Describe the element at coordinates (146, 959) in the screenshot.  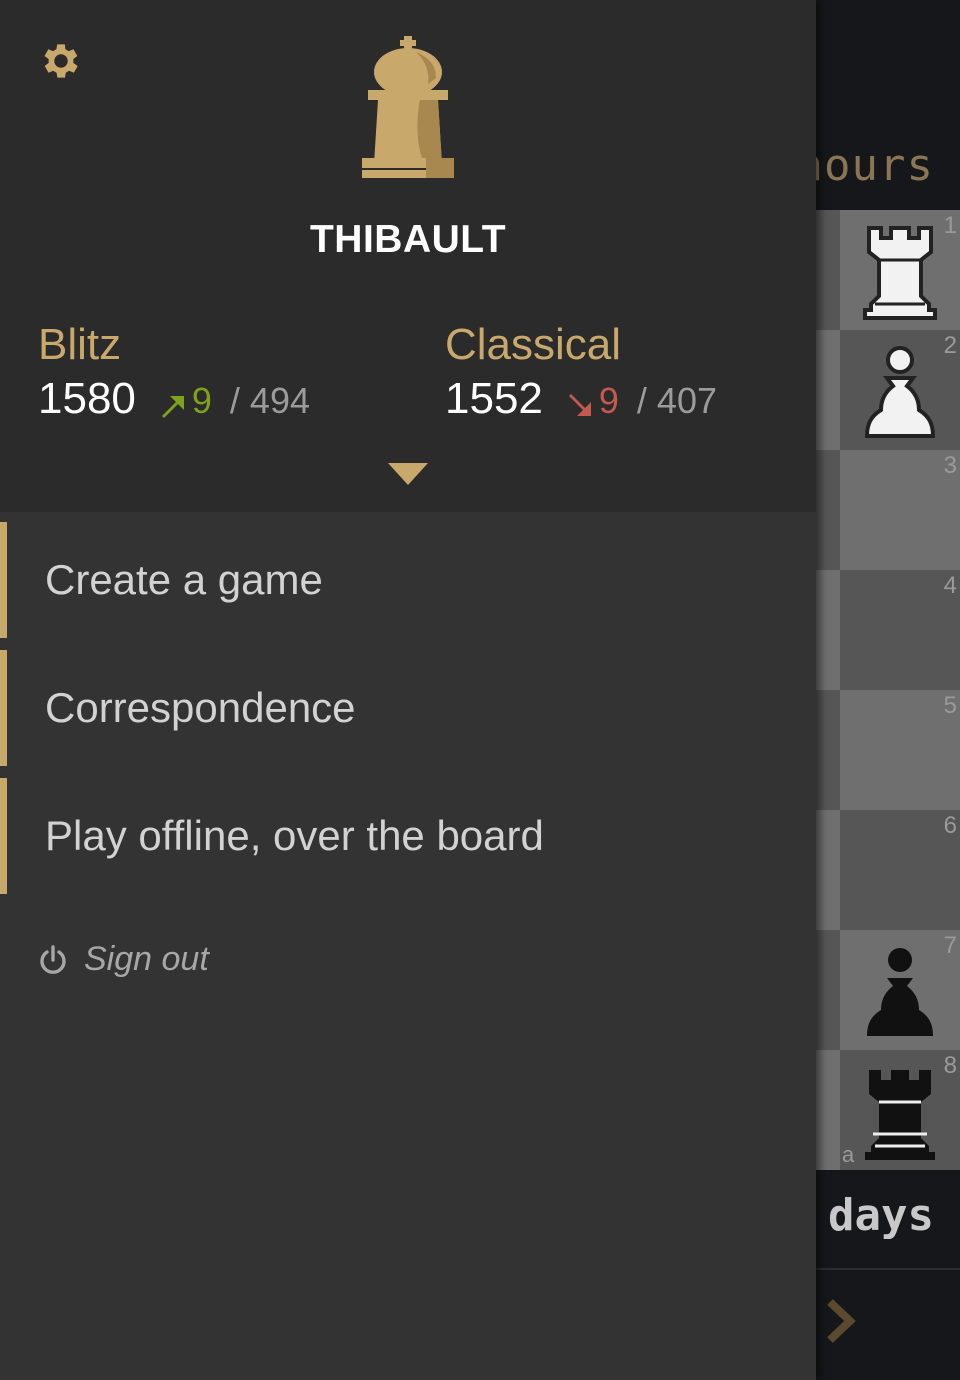
I see `sign-out-label: Sign out` at that location.